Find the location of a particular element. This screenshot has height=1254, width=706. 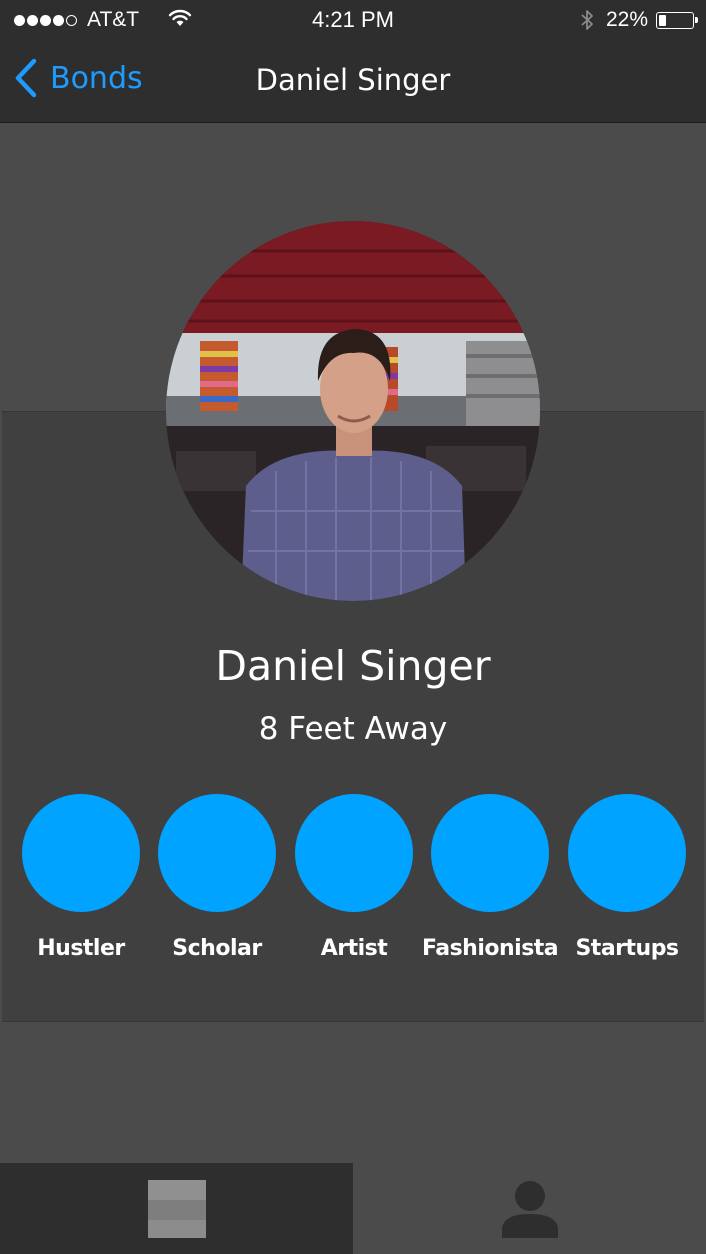

profile-distance: 8 Feet Away is located at coordinates (353, 729).